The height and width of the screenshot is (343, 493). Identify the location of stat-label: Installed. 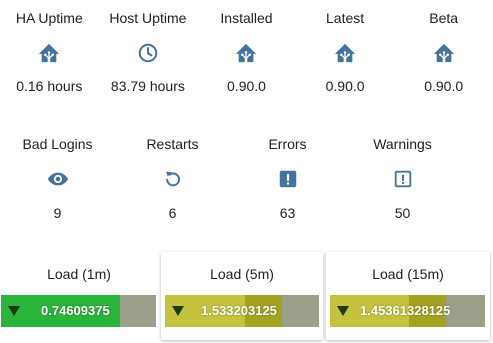
(246, 18).